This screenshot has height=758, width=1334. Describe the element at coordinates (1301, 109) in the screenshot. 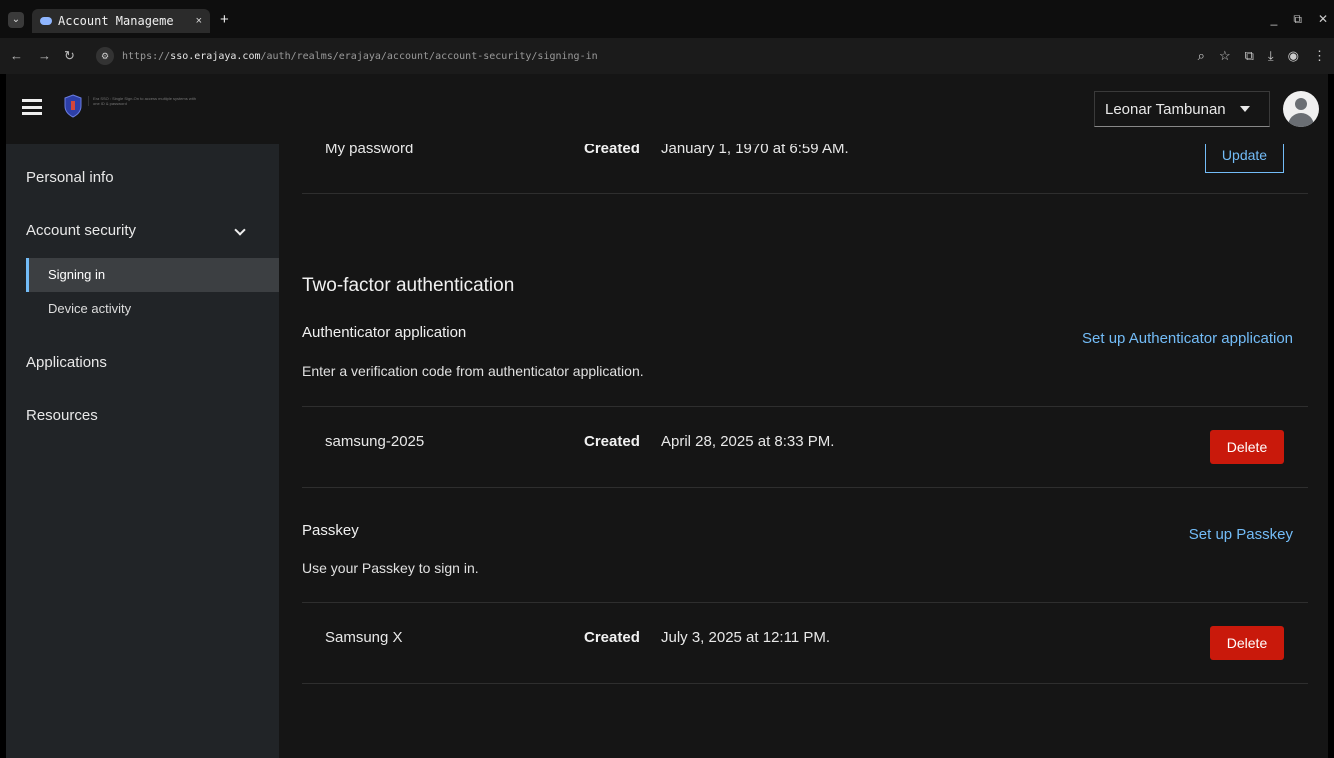

I see `avatar` at that location.